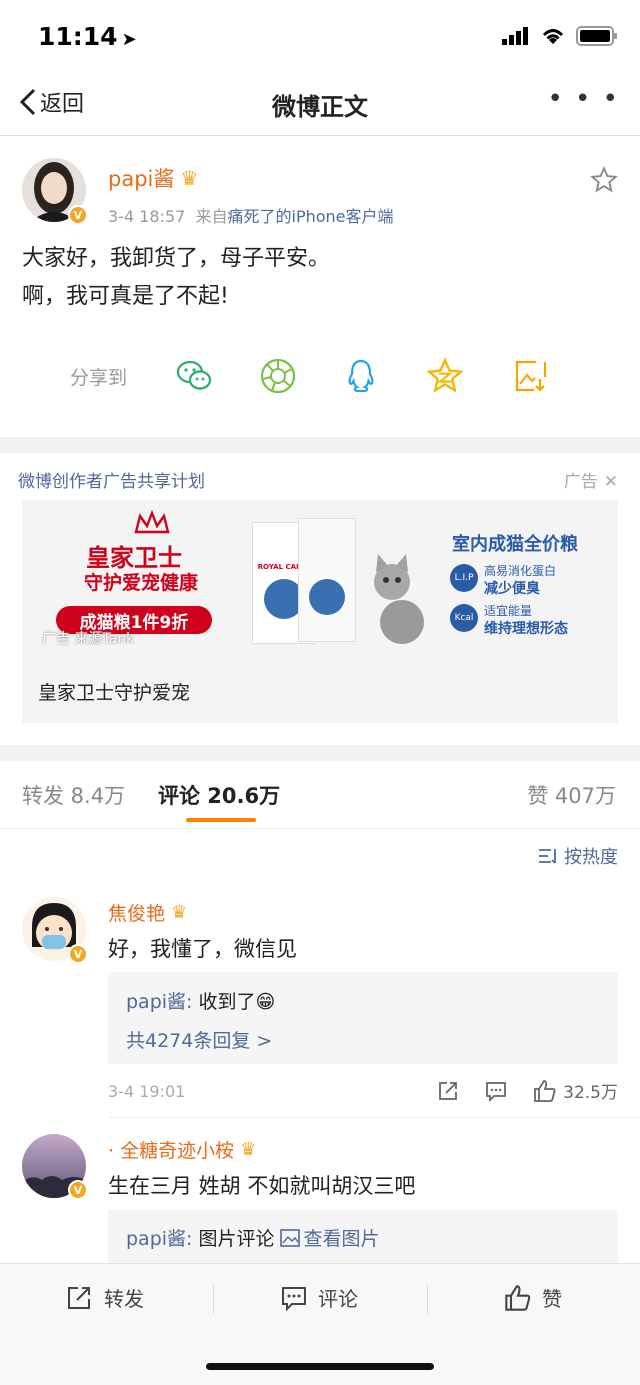 Image resolution: width=640 pixels, height=1385 pixels. I want to click on comment-actions: 32.5万, so click(527, 1090).